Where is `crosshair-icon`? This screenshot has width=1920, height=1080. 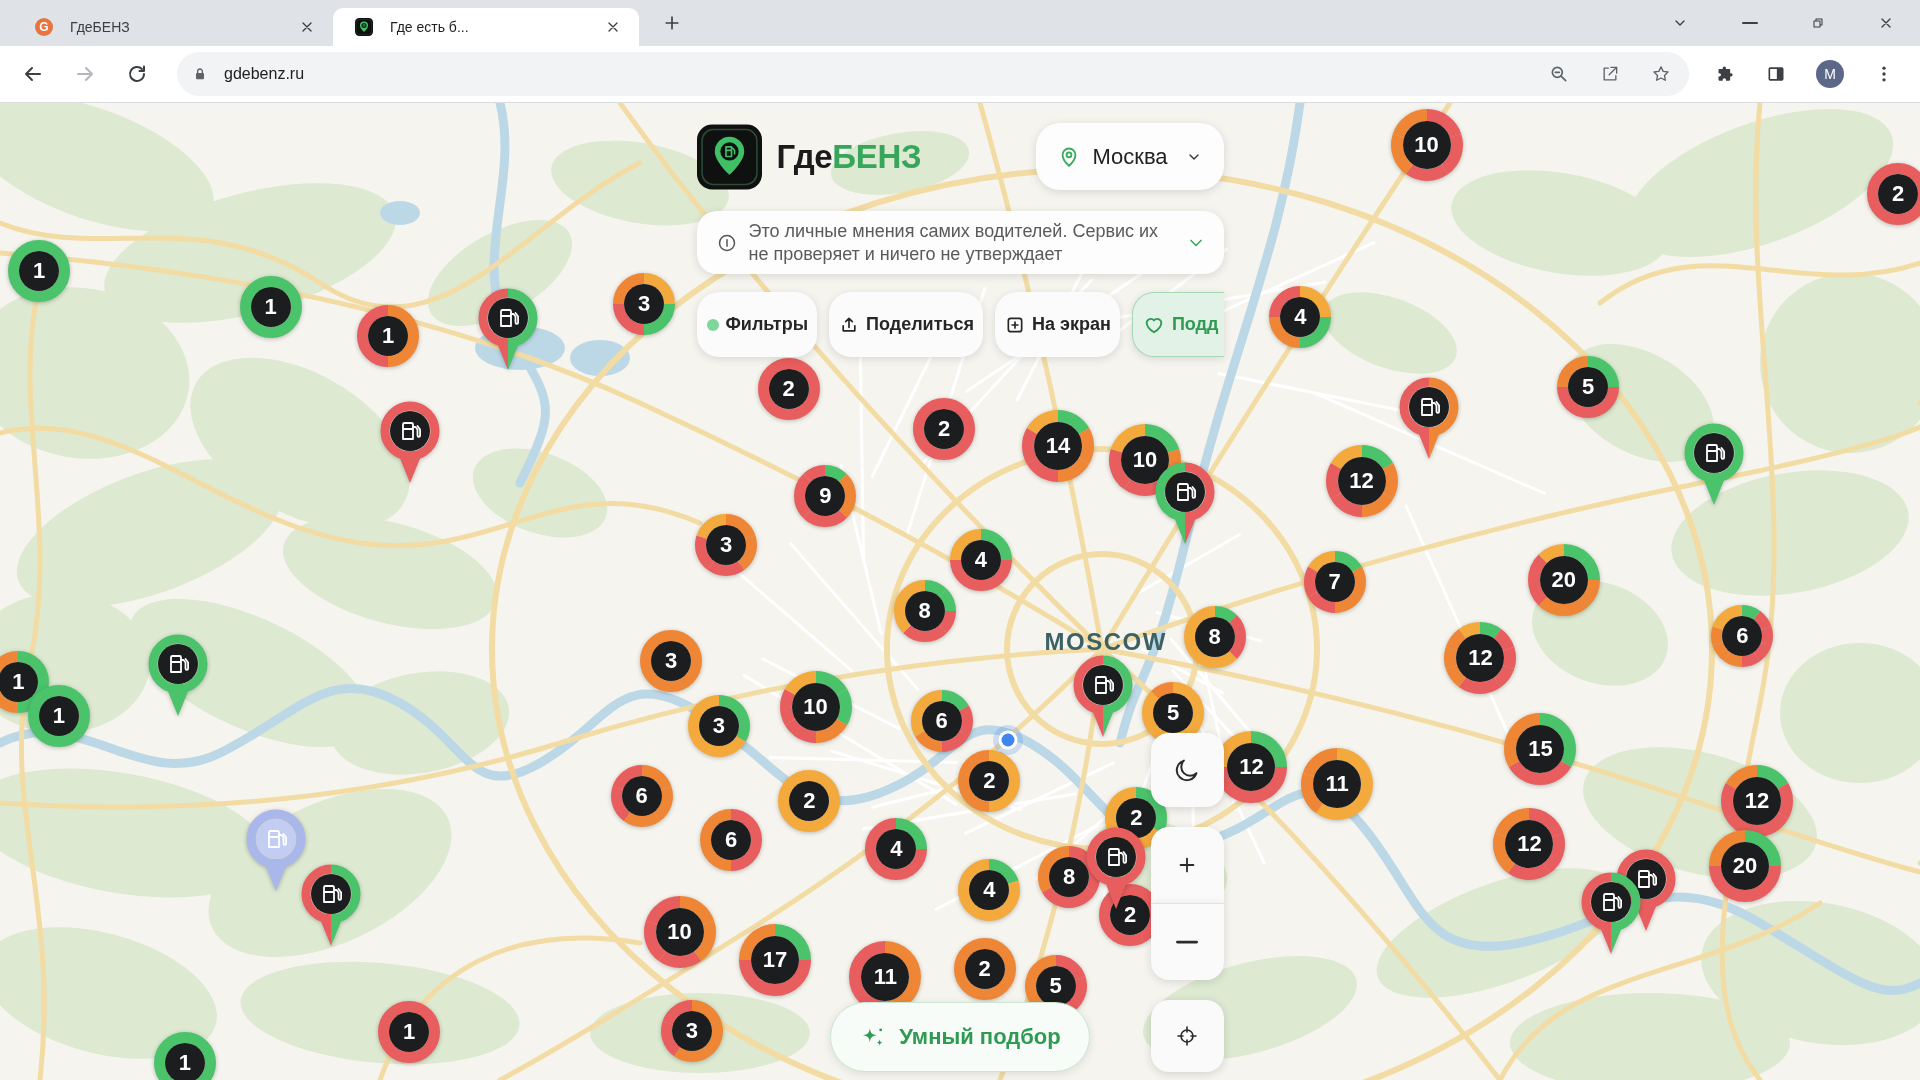
crosshair-icon is located at coordinates (1187, 1036).